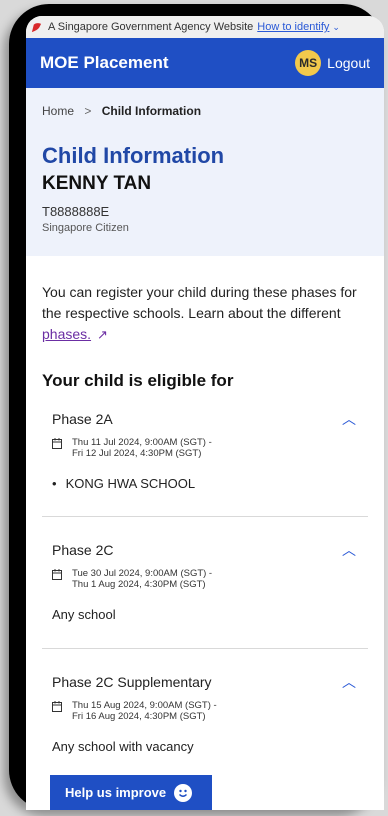 The image size is (388, 816). Describe the element at coordinates (85, 228) in the screenshot. I see `child-status: Singapore Citizen` at that location.